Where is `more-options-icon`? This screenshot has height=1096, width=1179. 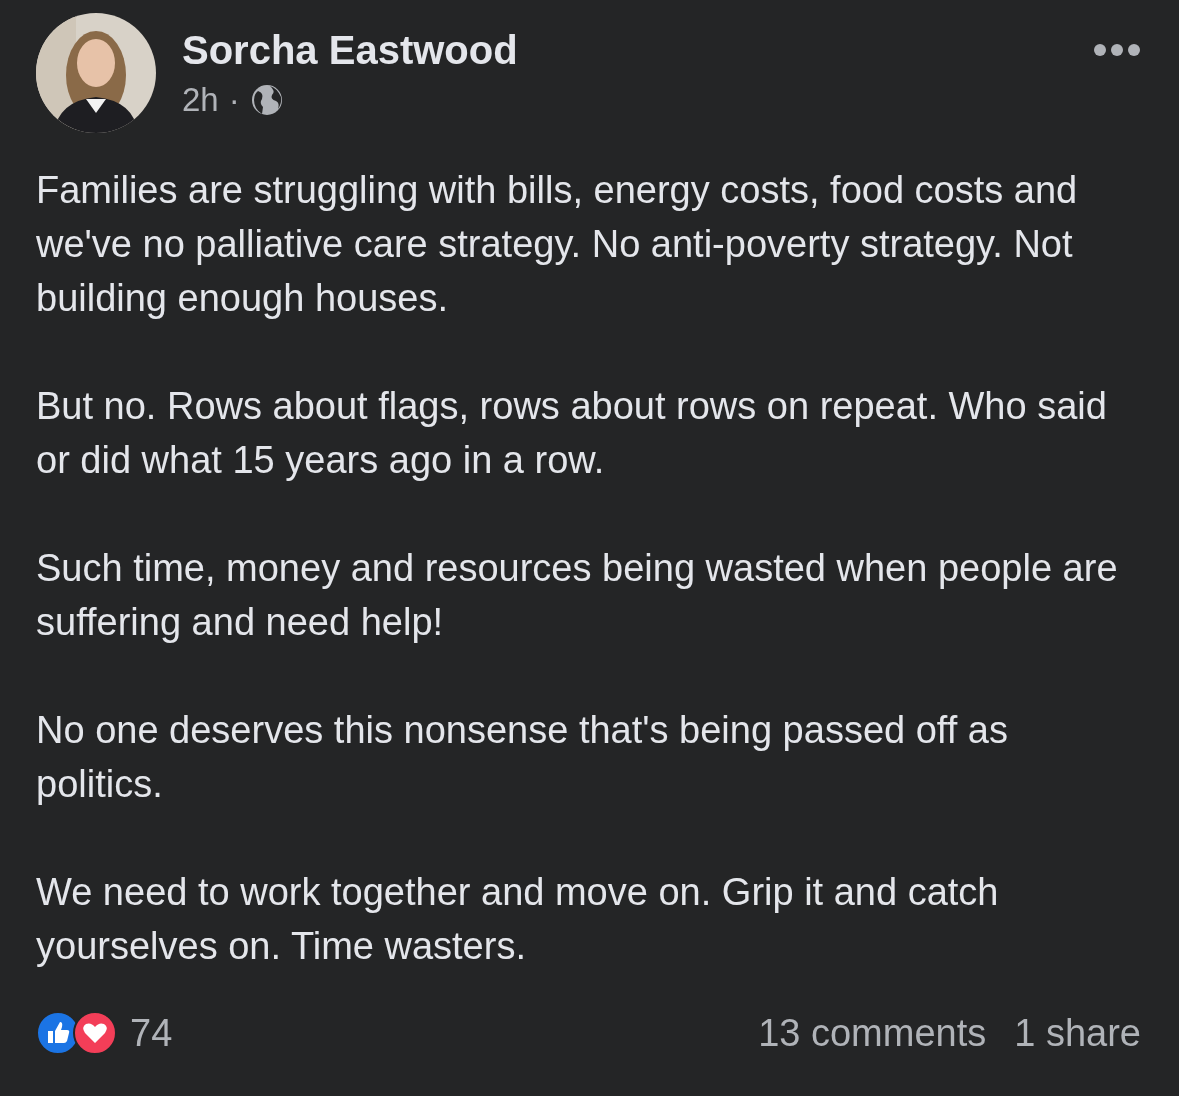
more-options-icon is located at coordinates (1117, 50).